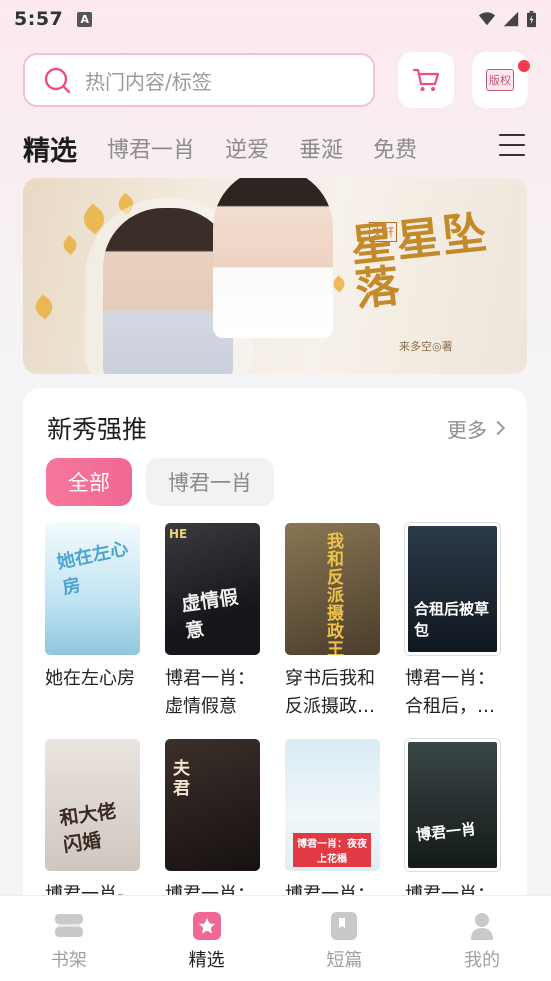 This screenshot has width=551, height=981. I want to click on nav-label: 我的, so click(482, 960).